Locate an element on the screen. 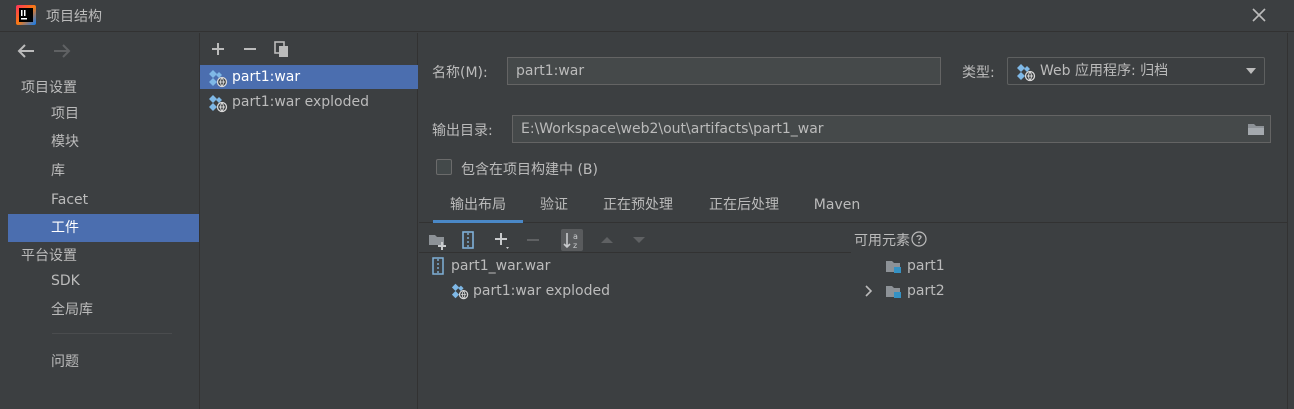 The height and width of the screenshot is (409, 1294). add-icon is located at coordinates (218, 49).